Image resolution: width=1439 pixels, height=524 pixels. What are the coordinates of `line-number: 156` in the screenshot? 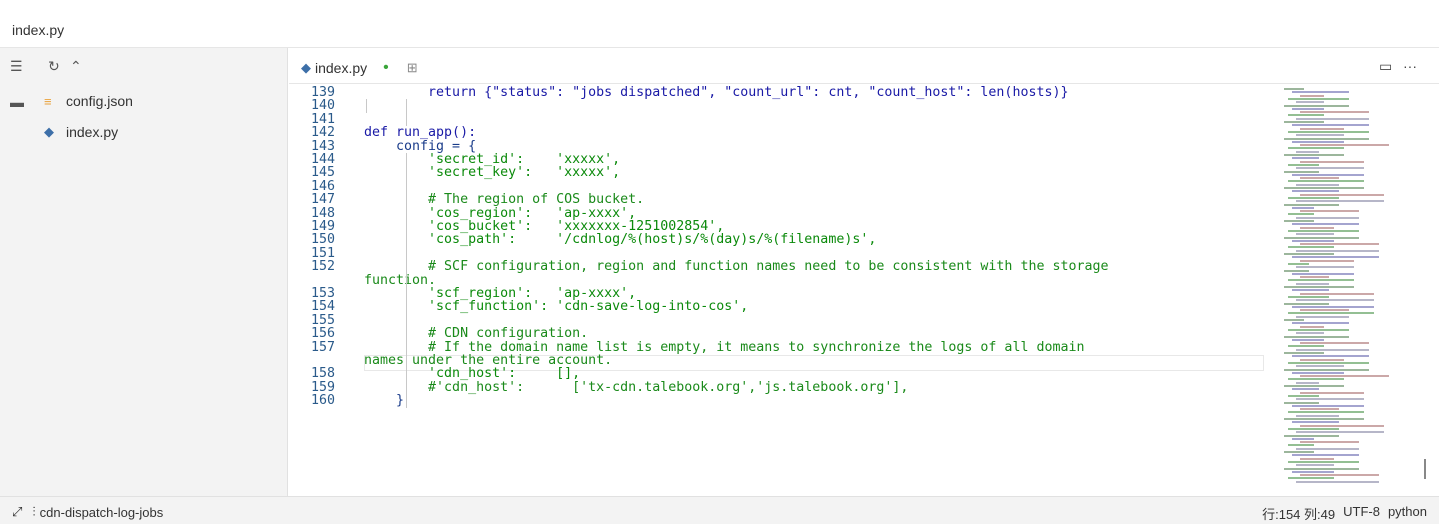 It's located at (323, 334).